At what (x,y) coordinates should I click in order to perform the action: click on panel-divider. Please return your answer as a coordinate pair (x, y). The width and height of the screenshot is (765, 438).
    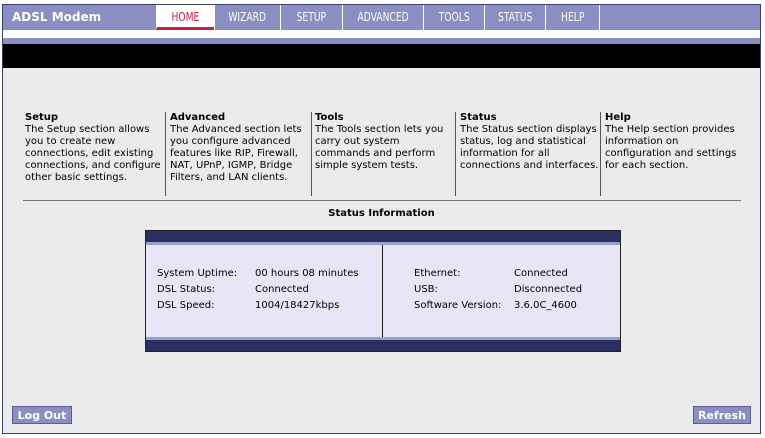
    Looking at the image, I should click on (382, 292).